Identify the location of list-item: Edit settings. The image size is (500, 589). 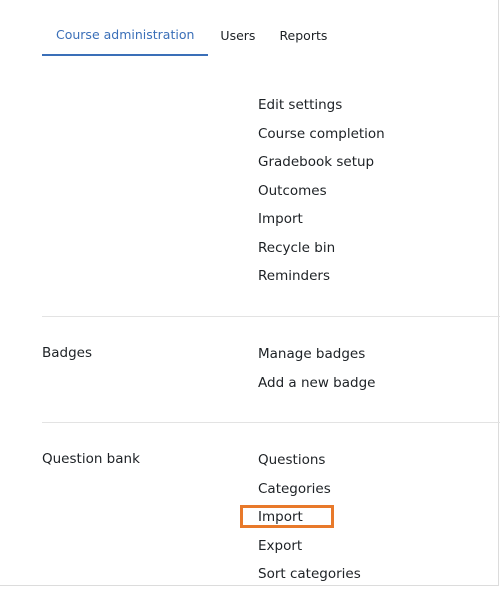
(321, 105).